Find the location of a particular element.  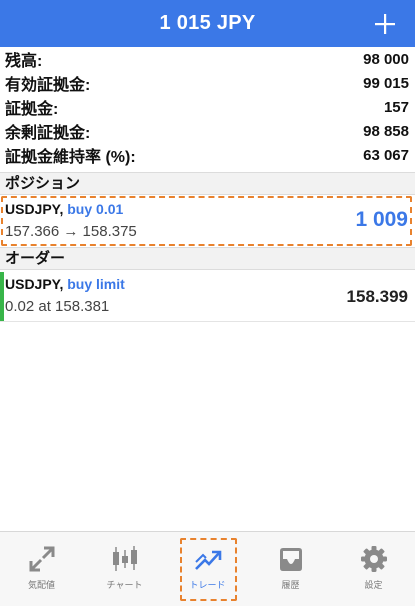

summary-row-balance: 残高: 98 000 is located at coordinates (207, 59).